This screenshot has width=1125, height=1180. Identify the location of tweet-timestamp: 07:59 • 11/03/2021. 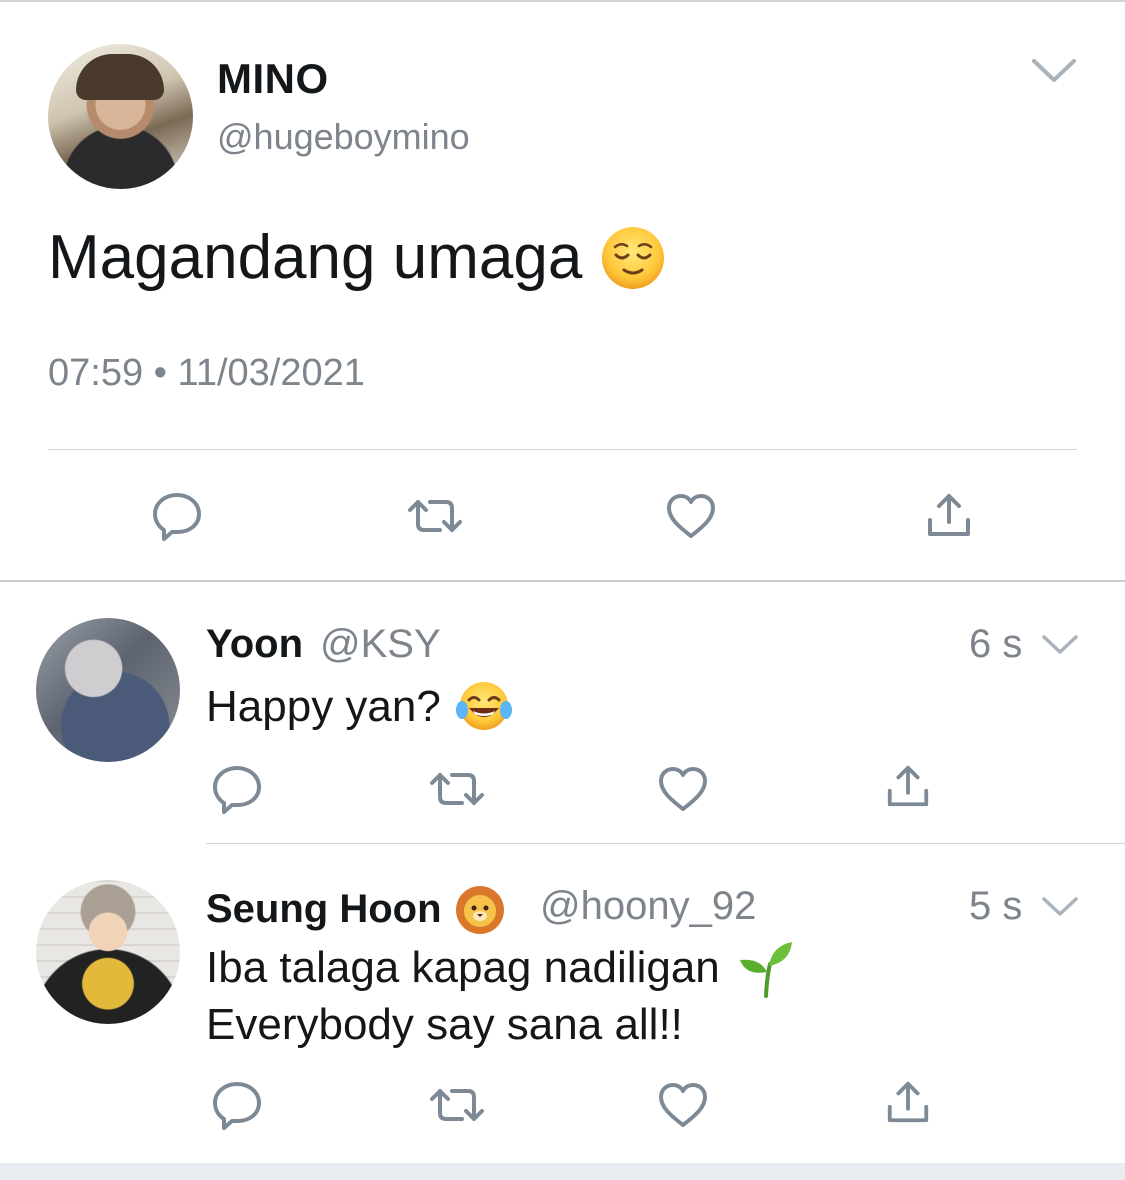
(206, 373).